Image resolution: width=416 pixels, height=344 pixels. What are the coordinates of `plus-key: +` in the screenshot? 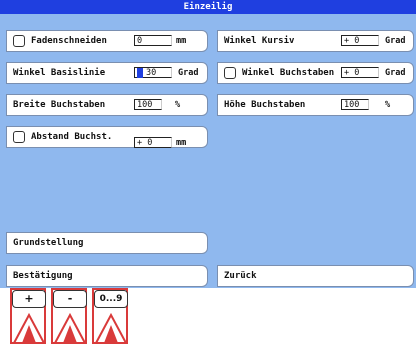 It's located at (29, 299).